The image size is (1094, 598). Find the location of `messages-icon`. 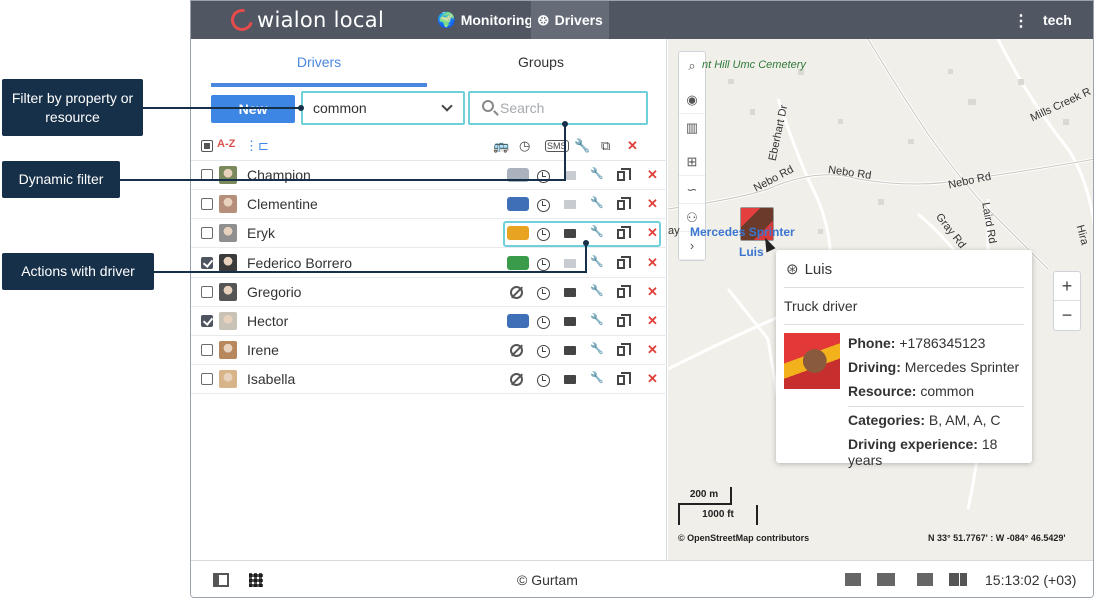

messages-icon is located at coordinates (886, 579).